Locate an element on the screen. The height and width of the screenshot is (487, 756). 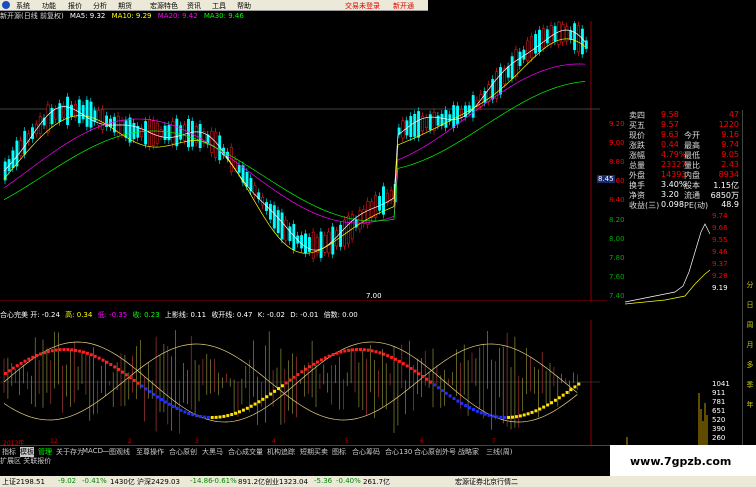
tab-saveas: 关于存为 is located at coordinates (70, 452).